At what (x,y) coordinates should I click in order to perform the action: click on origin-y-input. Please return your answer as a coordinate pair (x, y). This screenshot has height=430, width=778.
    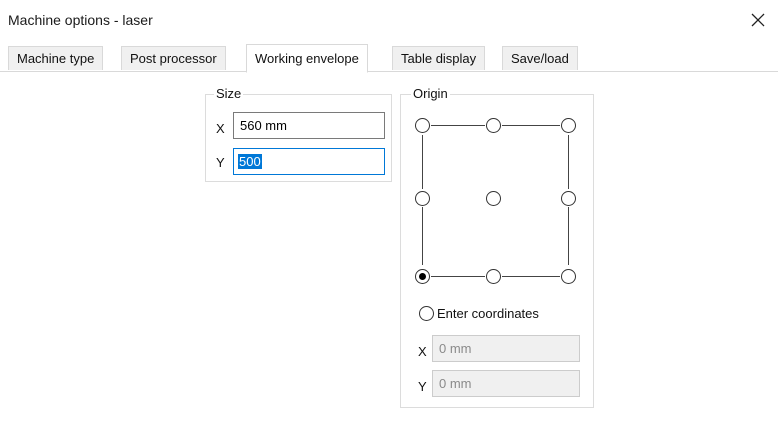
    Looking at the image, I should click on (506, 383).